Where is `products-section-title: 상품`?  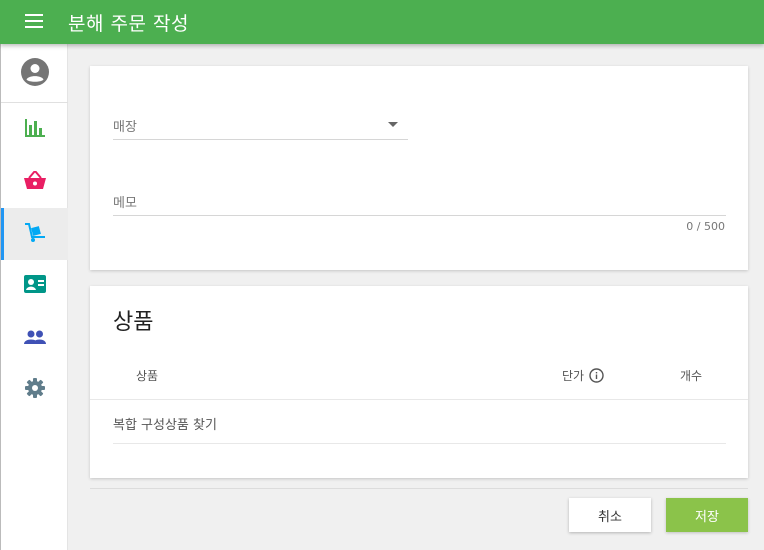
products-section-title: 상품 is located at coordinates (133, 322).